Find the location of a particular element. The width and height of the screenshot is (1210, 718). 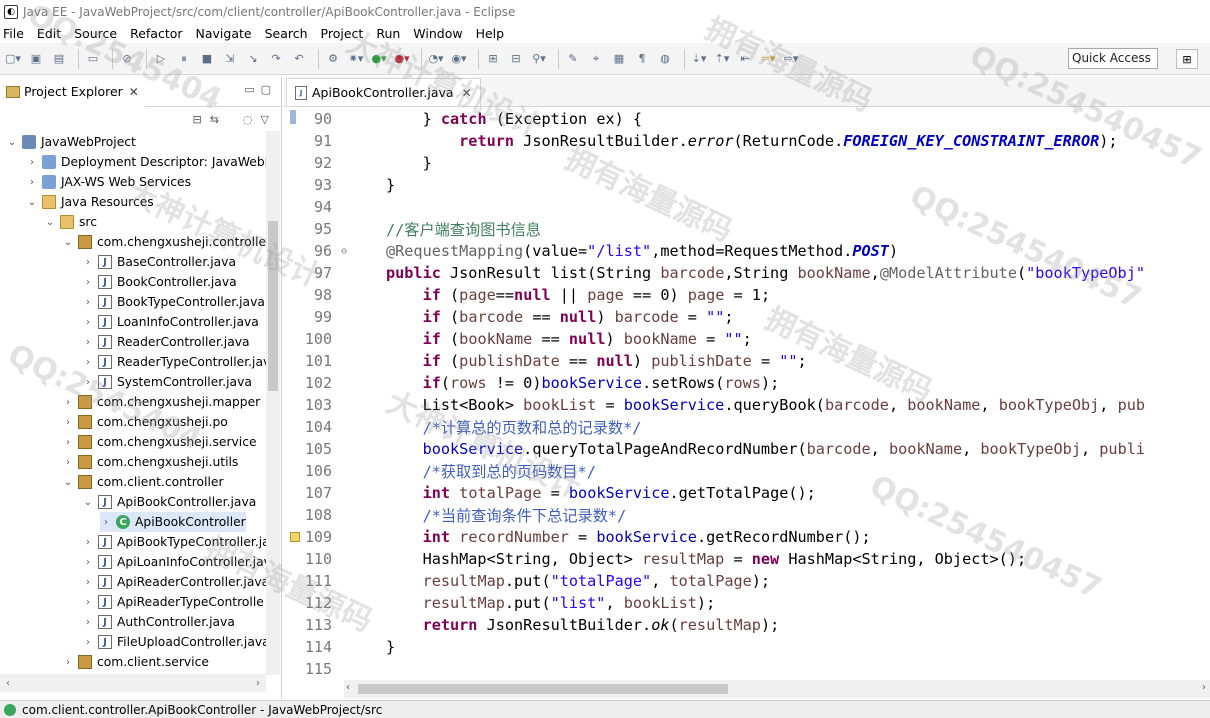

show-whitespace-icon: ¶ is located at coordinates (642, 59).